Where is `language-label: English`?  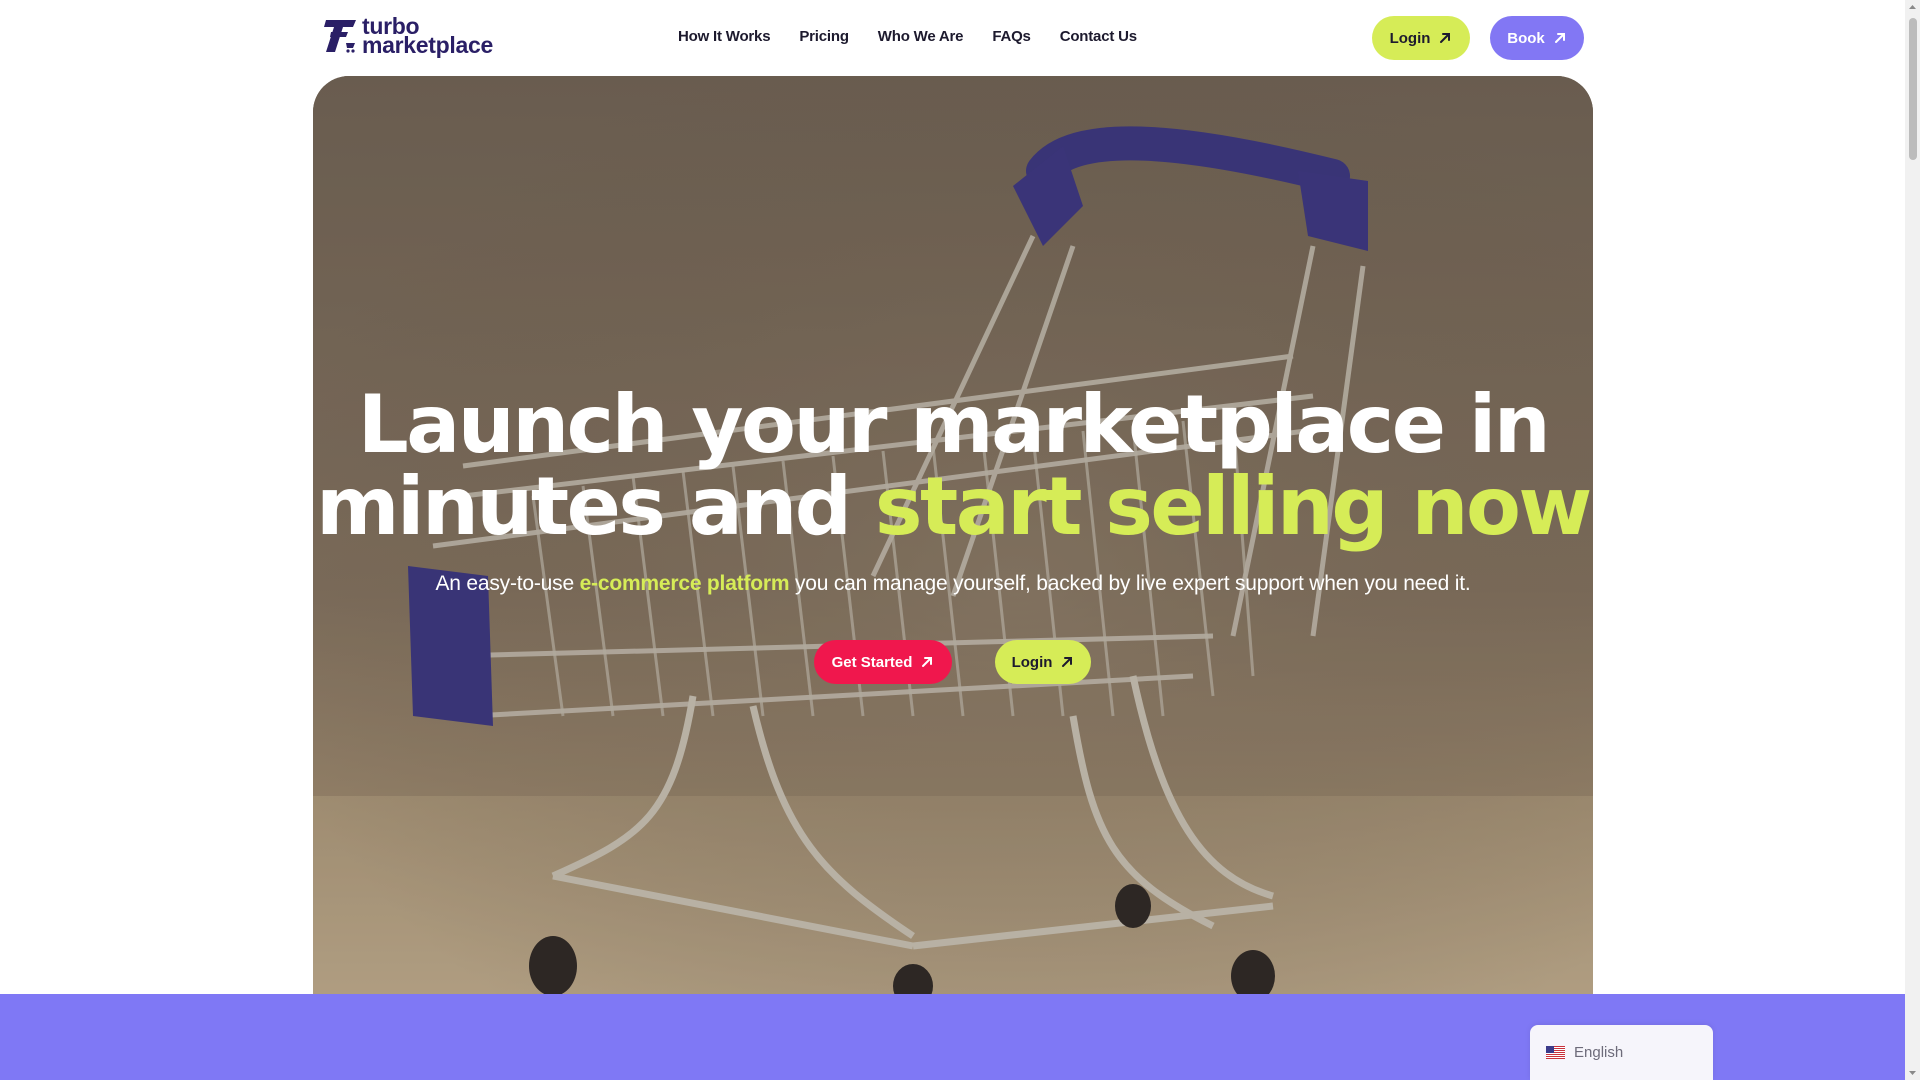 language-label: English is located at coordinates (1599, 1052).